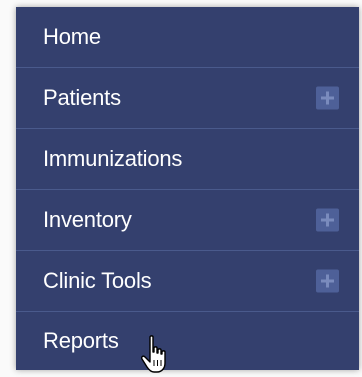 The width and height of the screenshot is (362, 377). What do you see at coordinates (72, 36) in the screenshot?
I see `menu-item-label: Home` at bounding box center [72, 36].